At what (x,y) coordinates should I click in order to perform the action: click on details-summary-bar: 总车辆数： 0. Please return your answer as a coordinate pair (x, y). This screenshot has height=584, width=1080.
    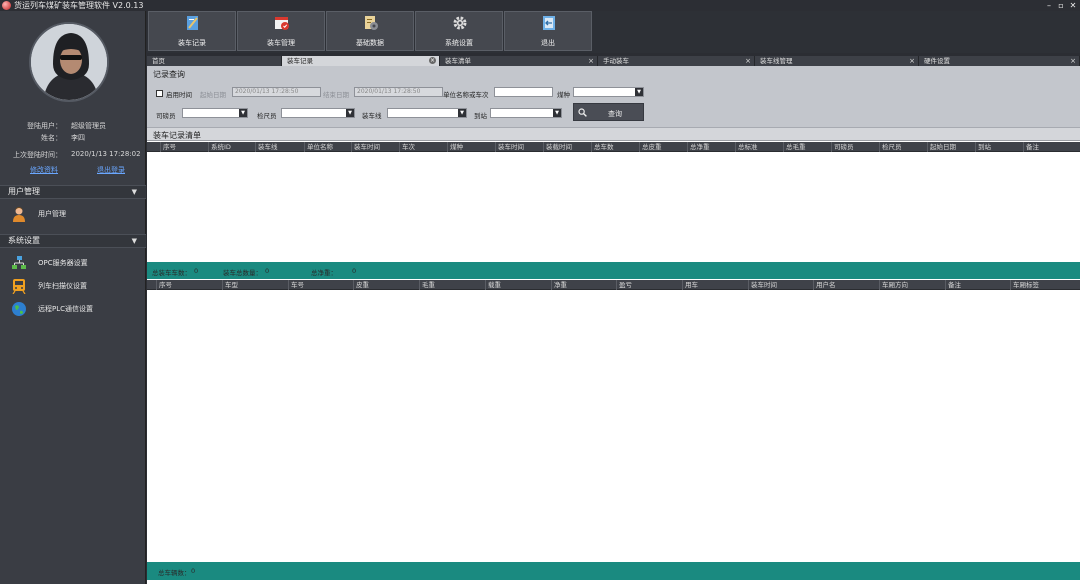
    Looking at the image, I should click on (613, 571).